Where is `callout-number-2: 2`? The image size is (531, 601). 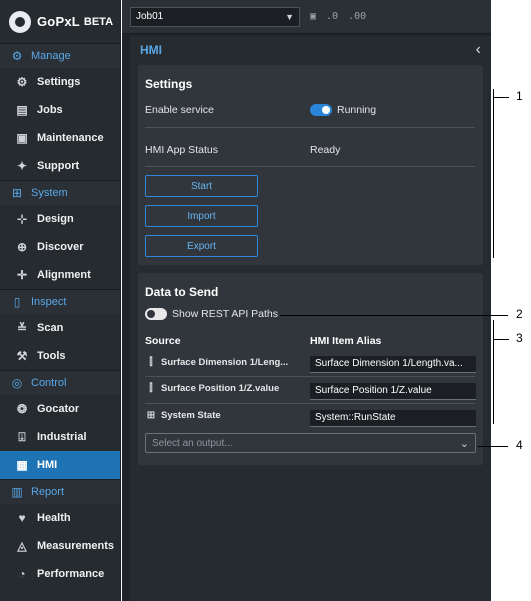 callout-number-2: 2 is located at coordinates (519, 314).